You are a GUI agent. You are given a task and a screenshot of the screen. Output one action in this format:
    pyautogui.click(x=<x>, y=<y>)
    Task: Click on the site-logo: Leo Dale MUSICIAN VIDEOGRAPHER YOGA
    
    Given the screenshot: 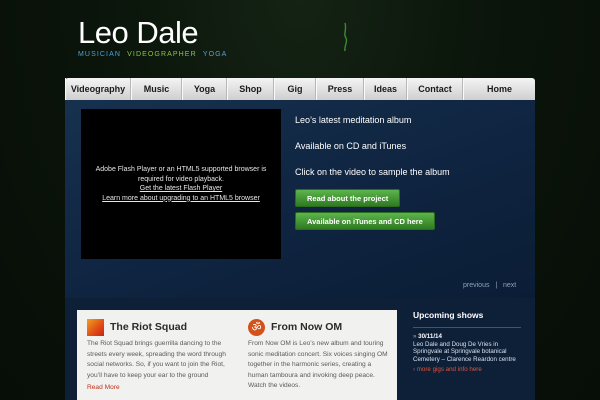 What is the action you would take?
    pyautogui.click(x=152, y=38)
    